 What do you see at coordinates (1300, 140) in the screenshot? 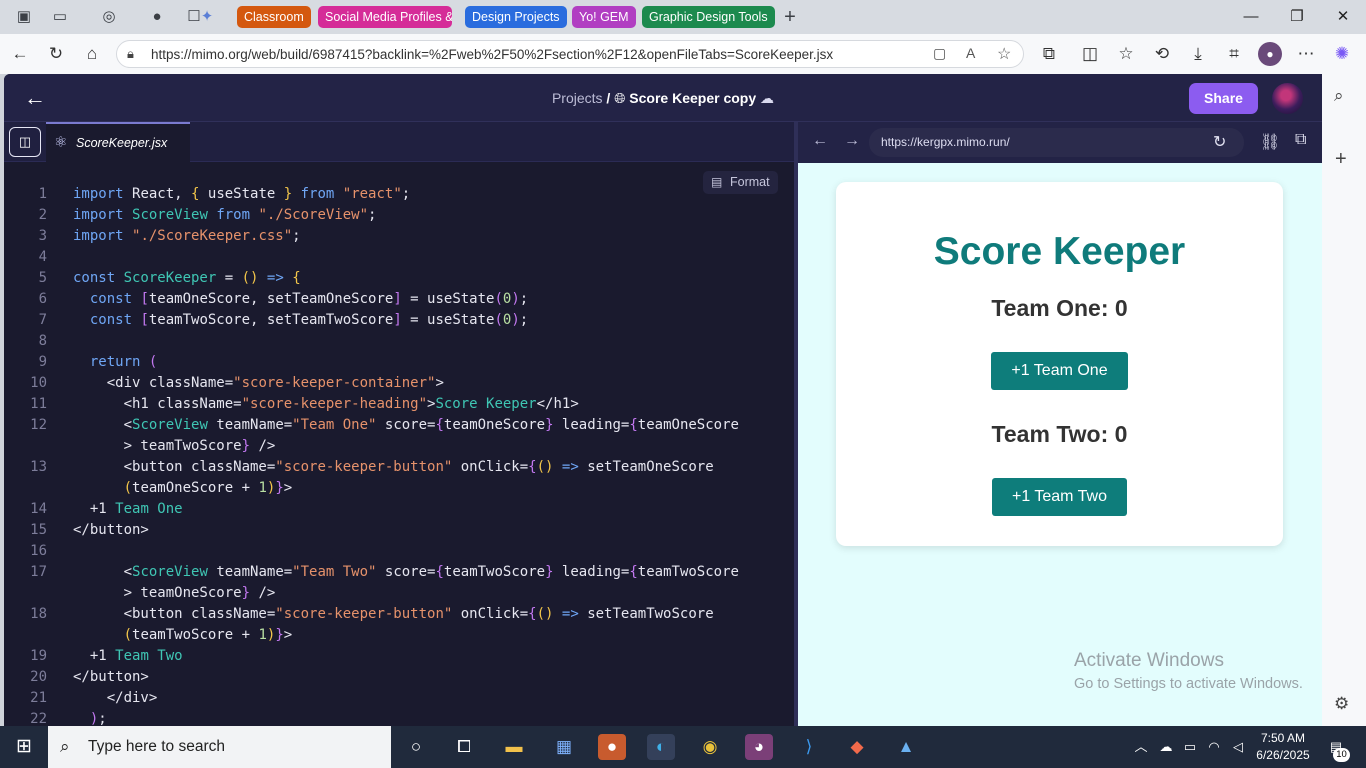
I see `open-external-icon: ⧉` at bounding box center [1300, 140].